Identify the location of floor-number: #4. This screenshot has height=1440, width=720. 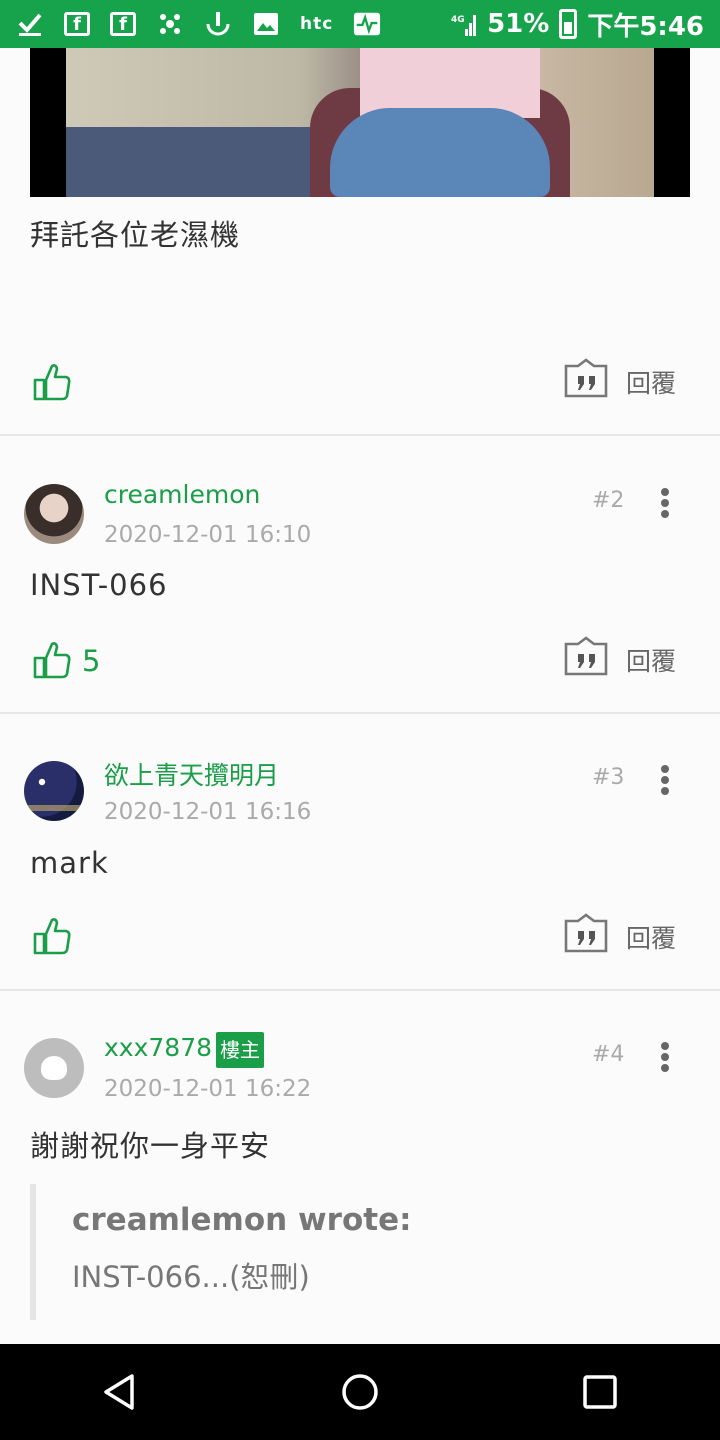
(608, 1054).